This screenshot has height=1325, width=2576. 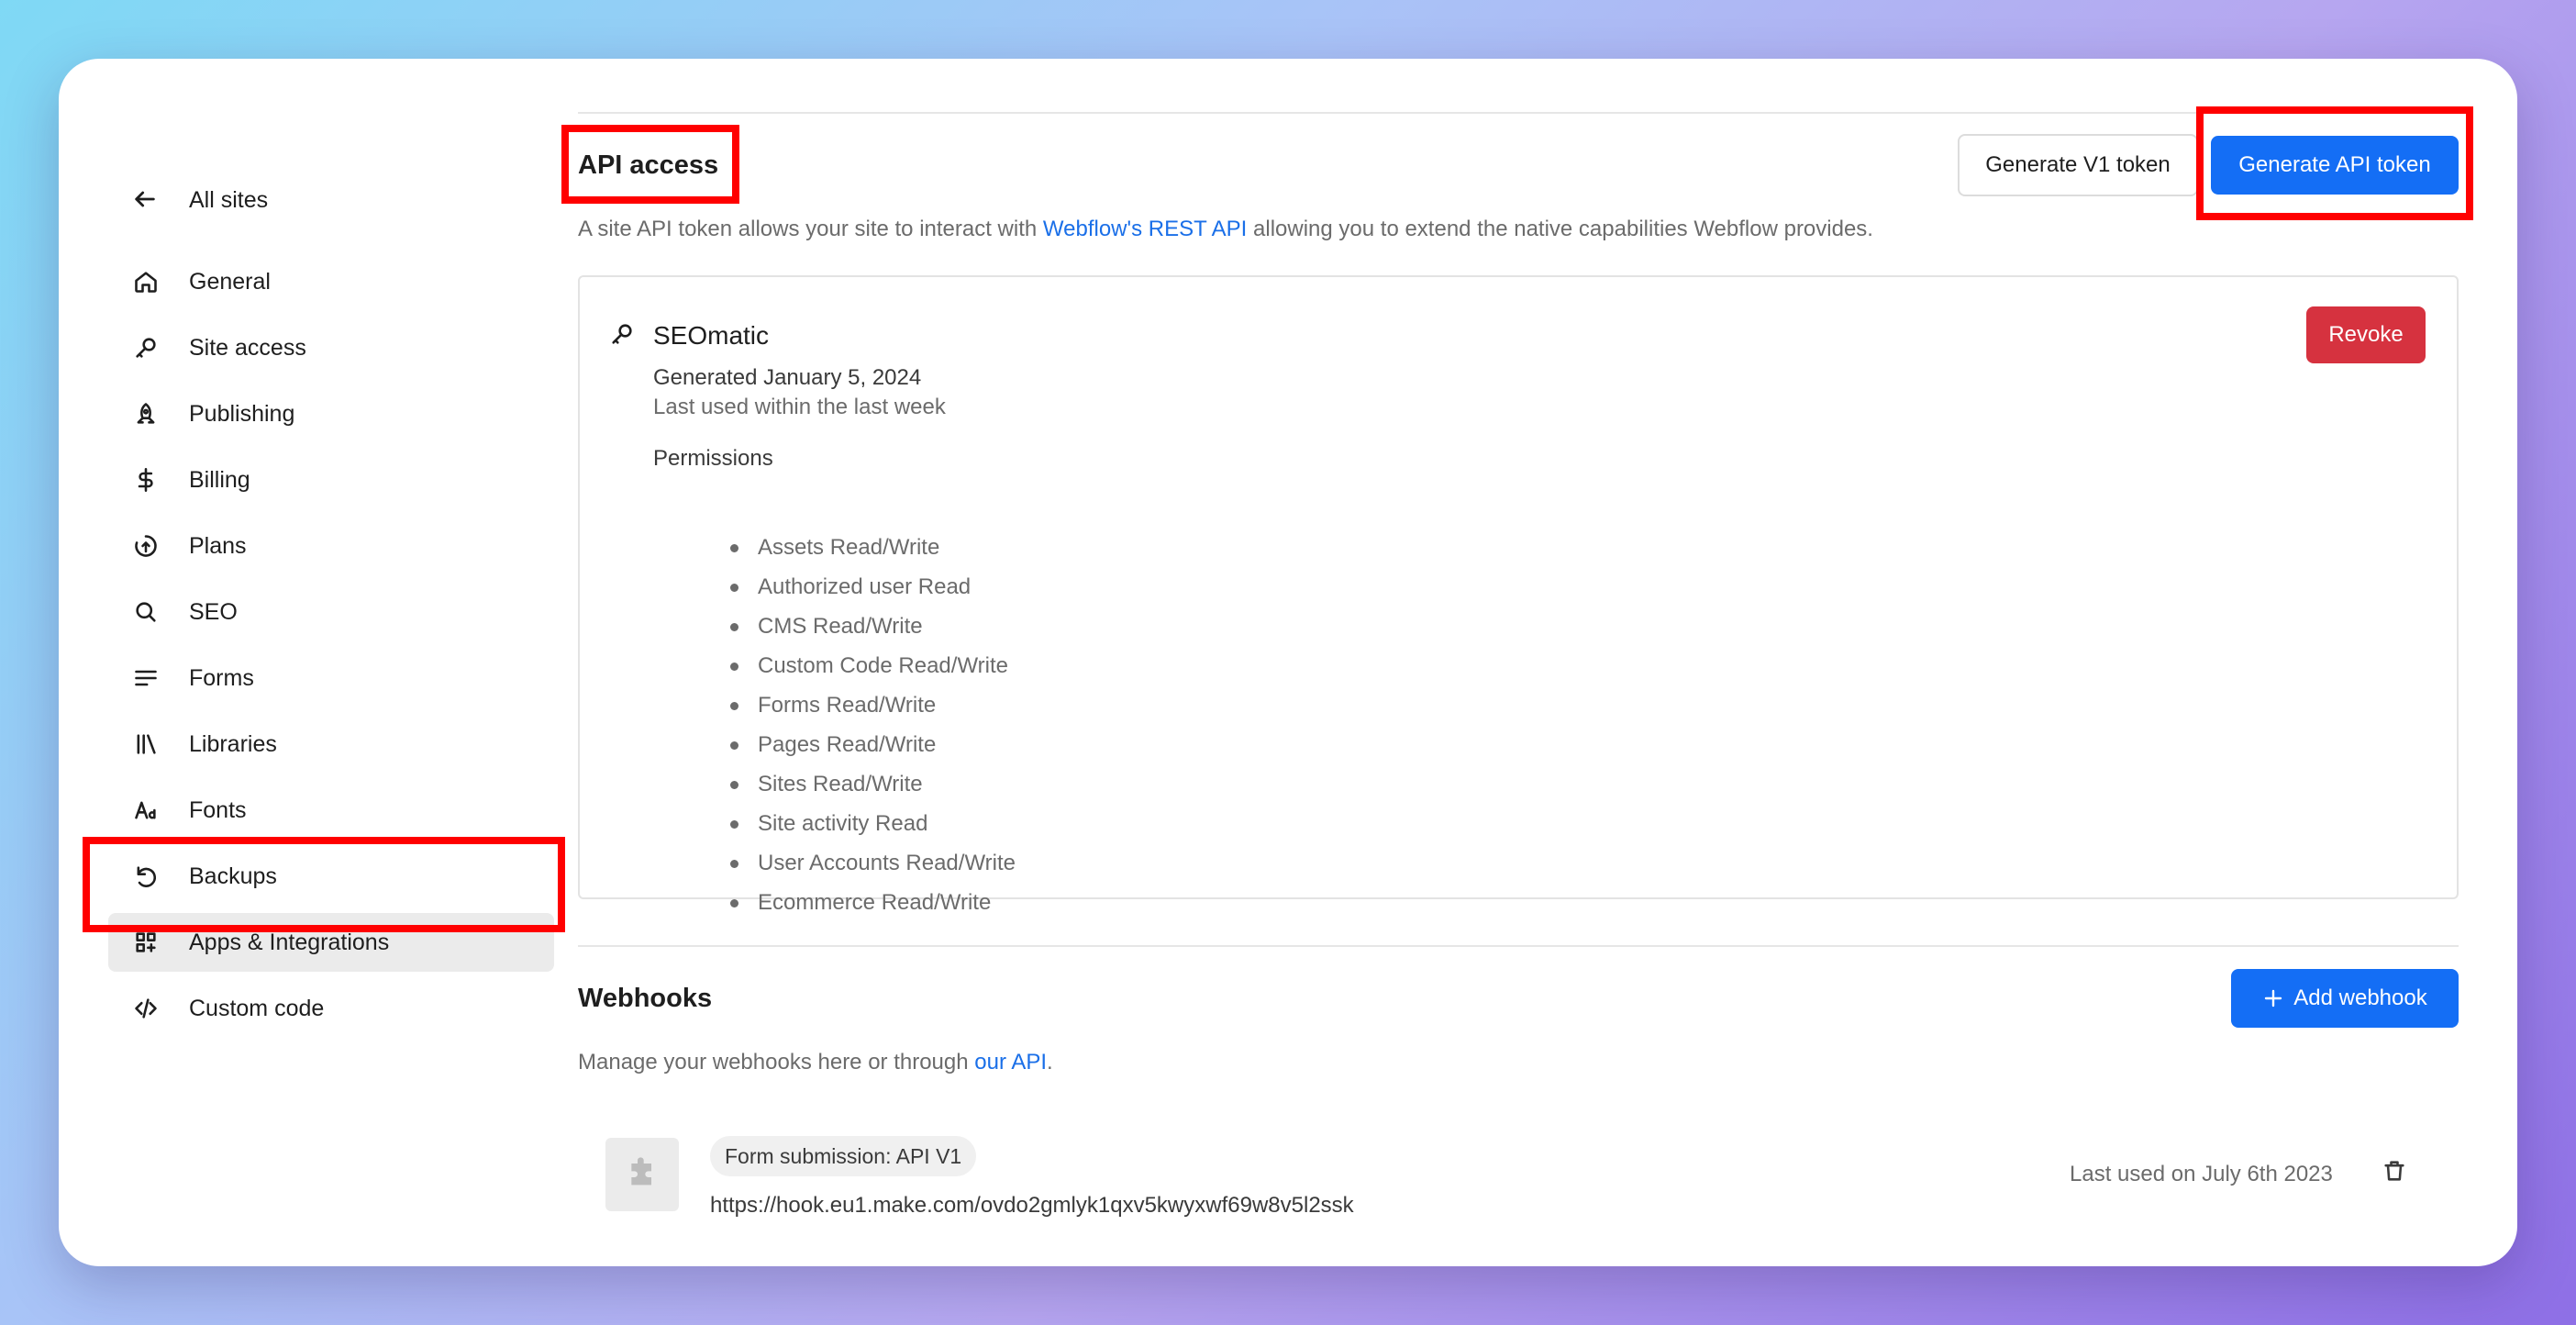 I want to click on sidebar-item-label: Fonts, so click(x=218, y=809).